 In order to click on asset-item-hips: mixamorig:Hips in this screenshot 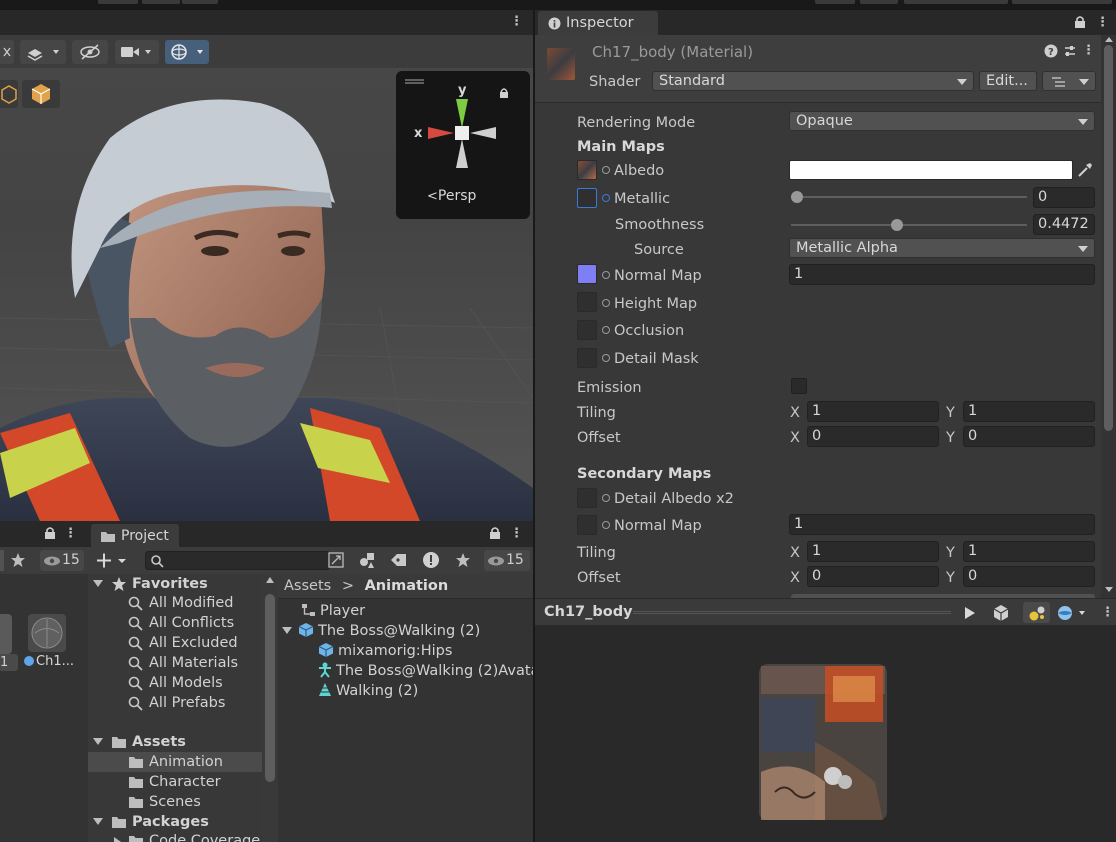, I will do `click(385, 651)`.